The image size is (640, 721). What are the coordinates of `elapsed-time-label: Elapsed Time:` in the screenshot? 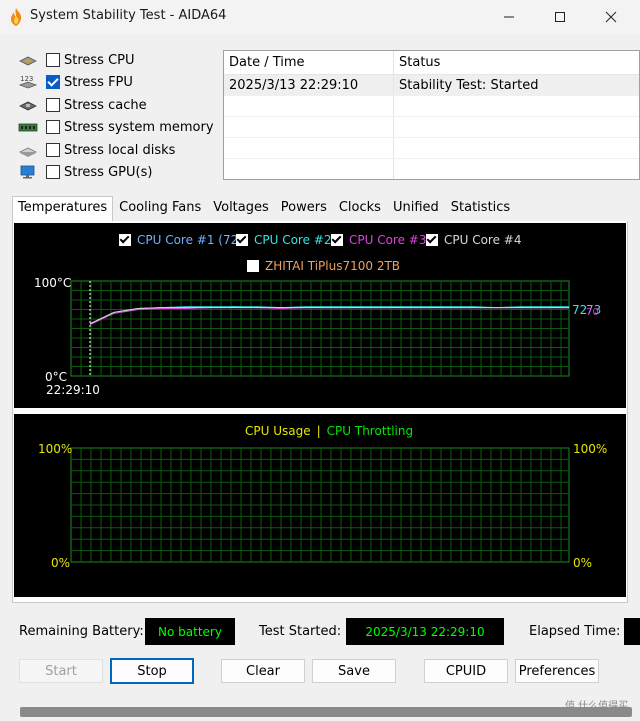 It's located at (575, 631).